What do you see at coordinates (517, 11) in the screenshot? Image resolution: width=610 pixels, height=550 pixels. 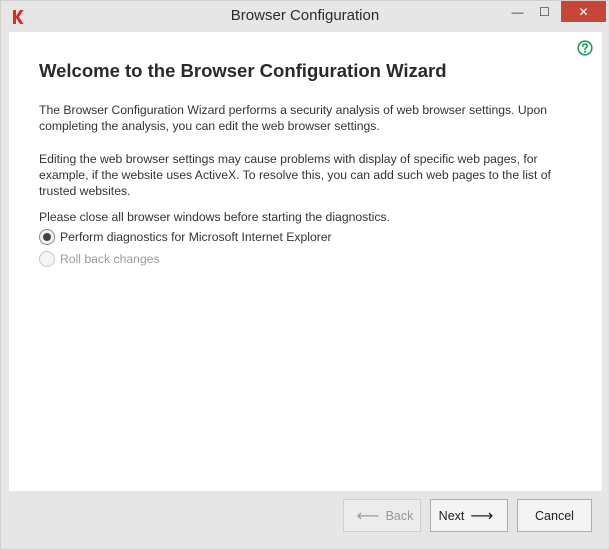 I see `minimize-button: —` at bounding box center [517, 11].